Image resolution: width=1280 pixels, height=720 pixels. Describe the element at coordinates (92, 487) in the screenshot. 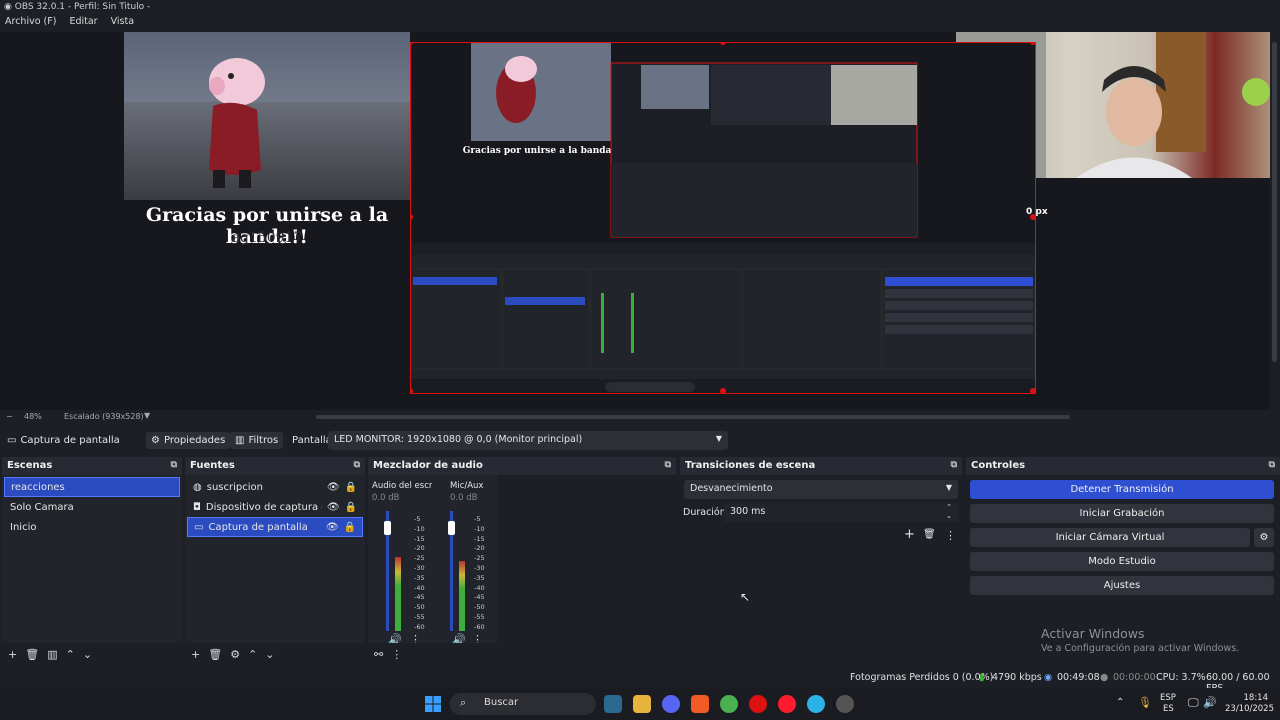

I see `scene-item-reacciones: reacciones` at that location.